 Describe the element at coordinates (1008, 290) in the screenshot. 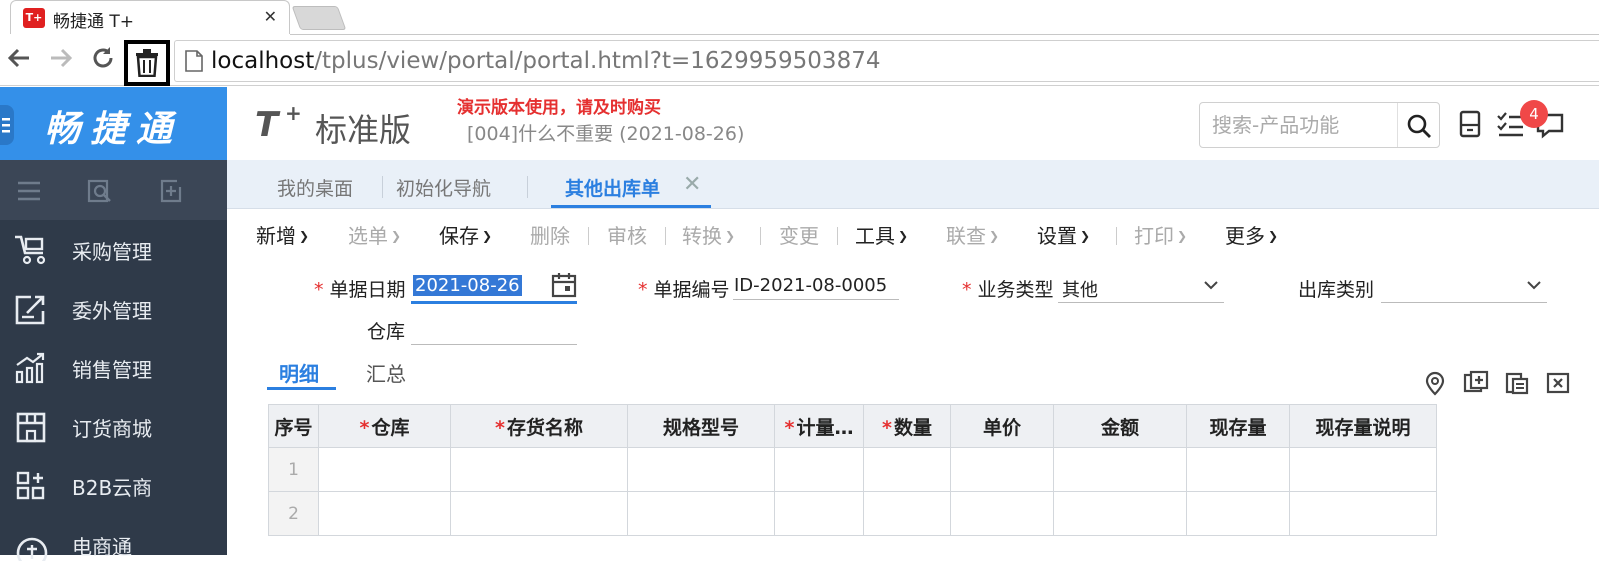

I see `biz-type-label: * 业务类型` at that location.